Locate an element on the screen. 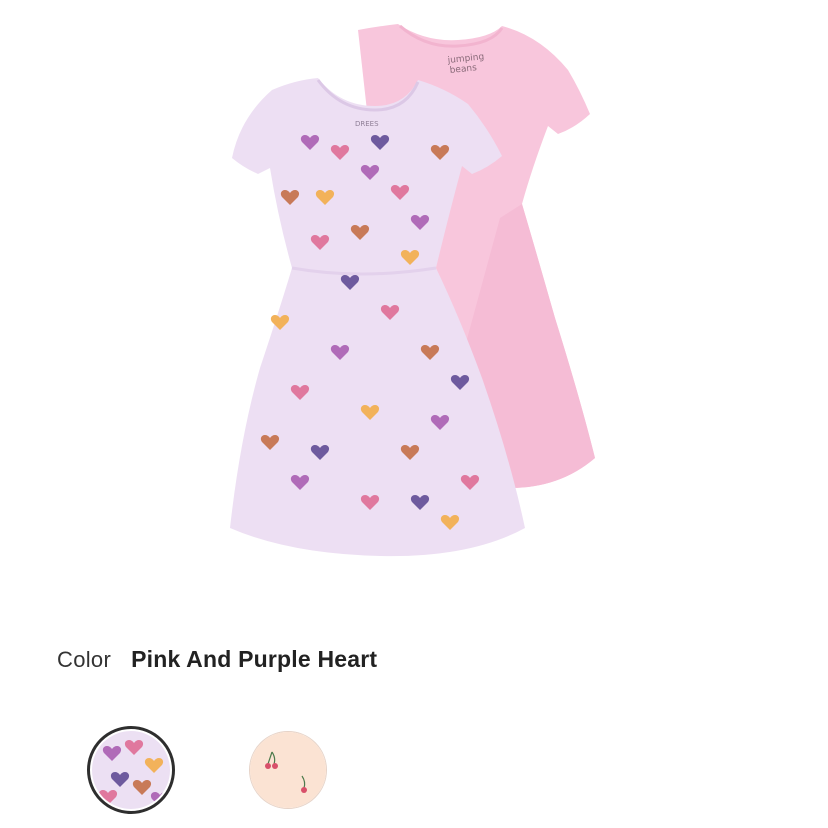  swatch-cherry is located at coordinates (288, 770).